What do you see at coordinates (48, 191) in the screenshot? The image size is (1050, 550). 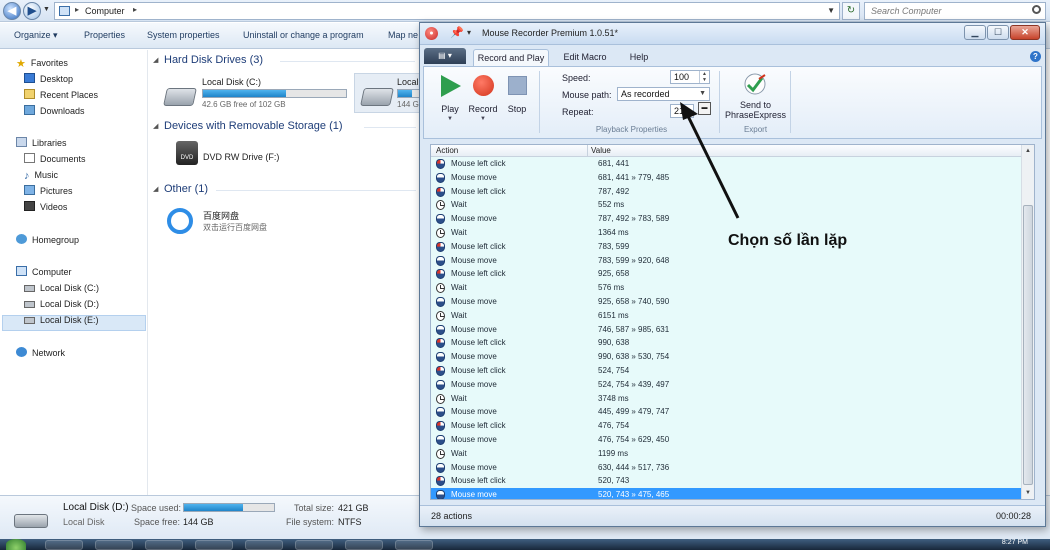 I see `nav-pictures: Pictures` at bounding box center [48, 191].